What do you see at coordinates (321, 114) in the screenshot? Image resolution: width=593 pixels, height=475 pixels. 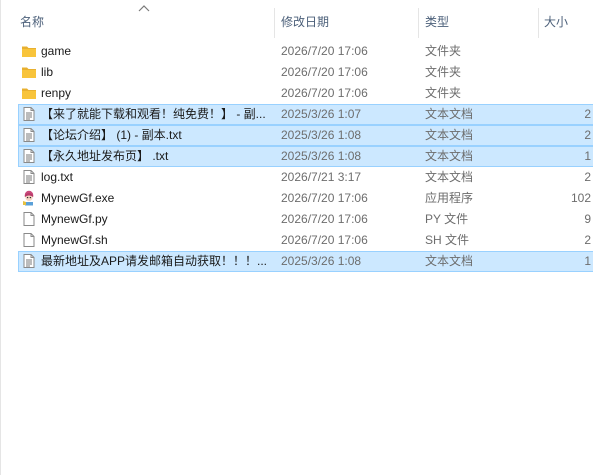 I see `file-modified-date: 2025/3/26 1:07` at bounding box center [321, 114].